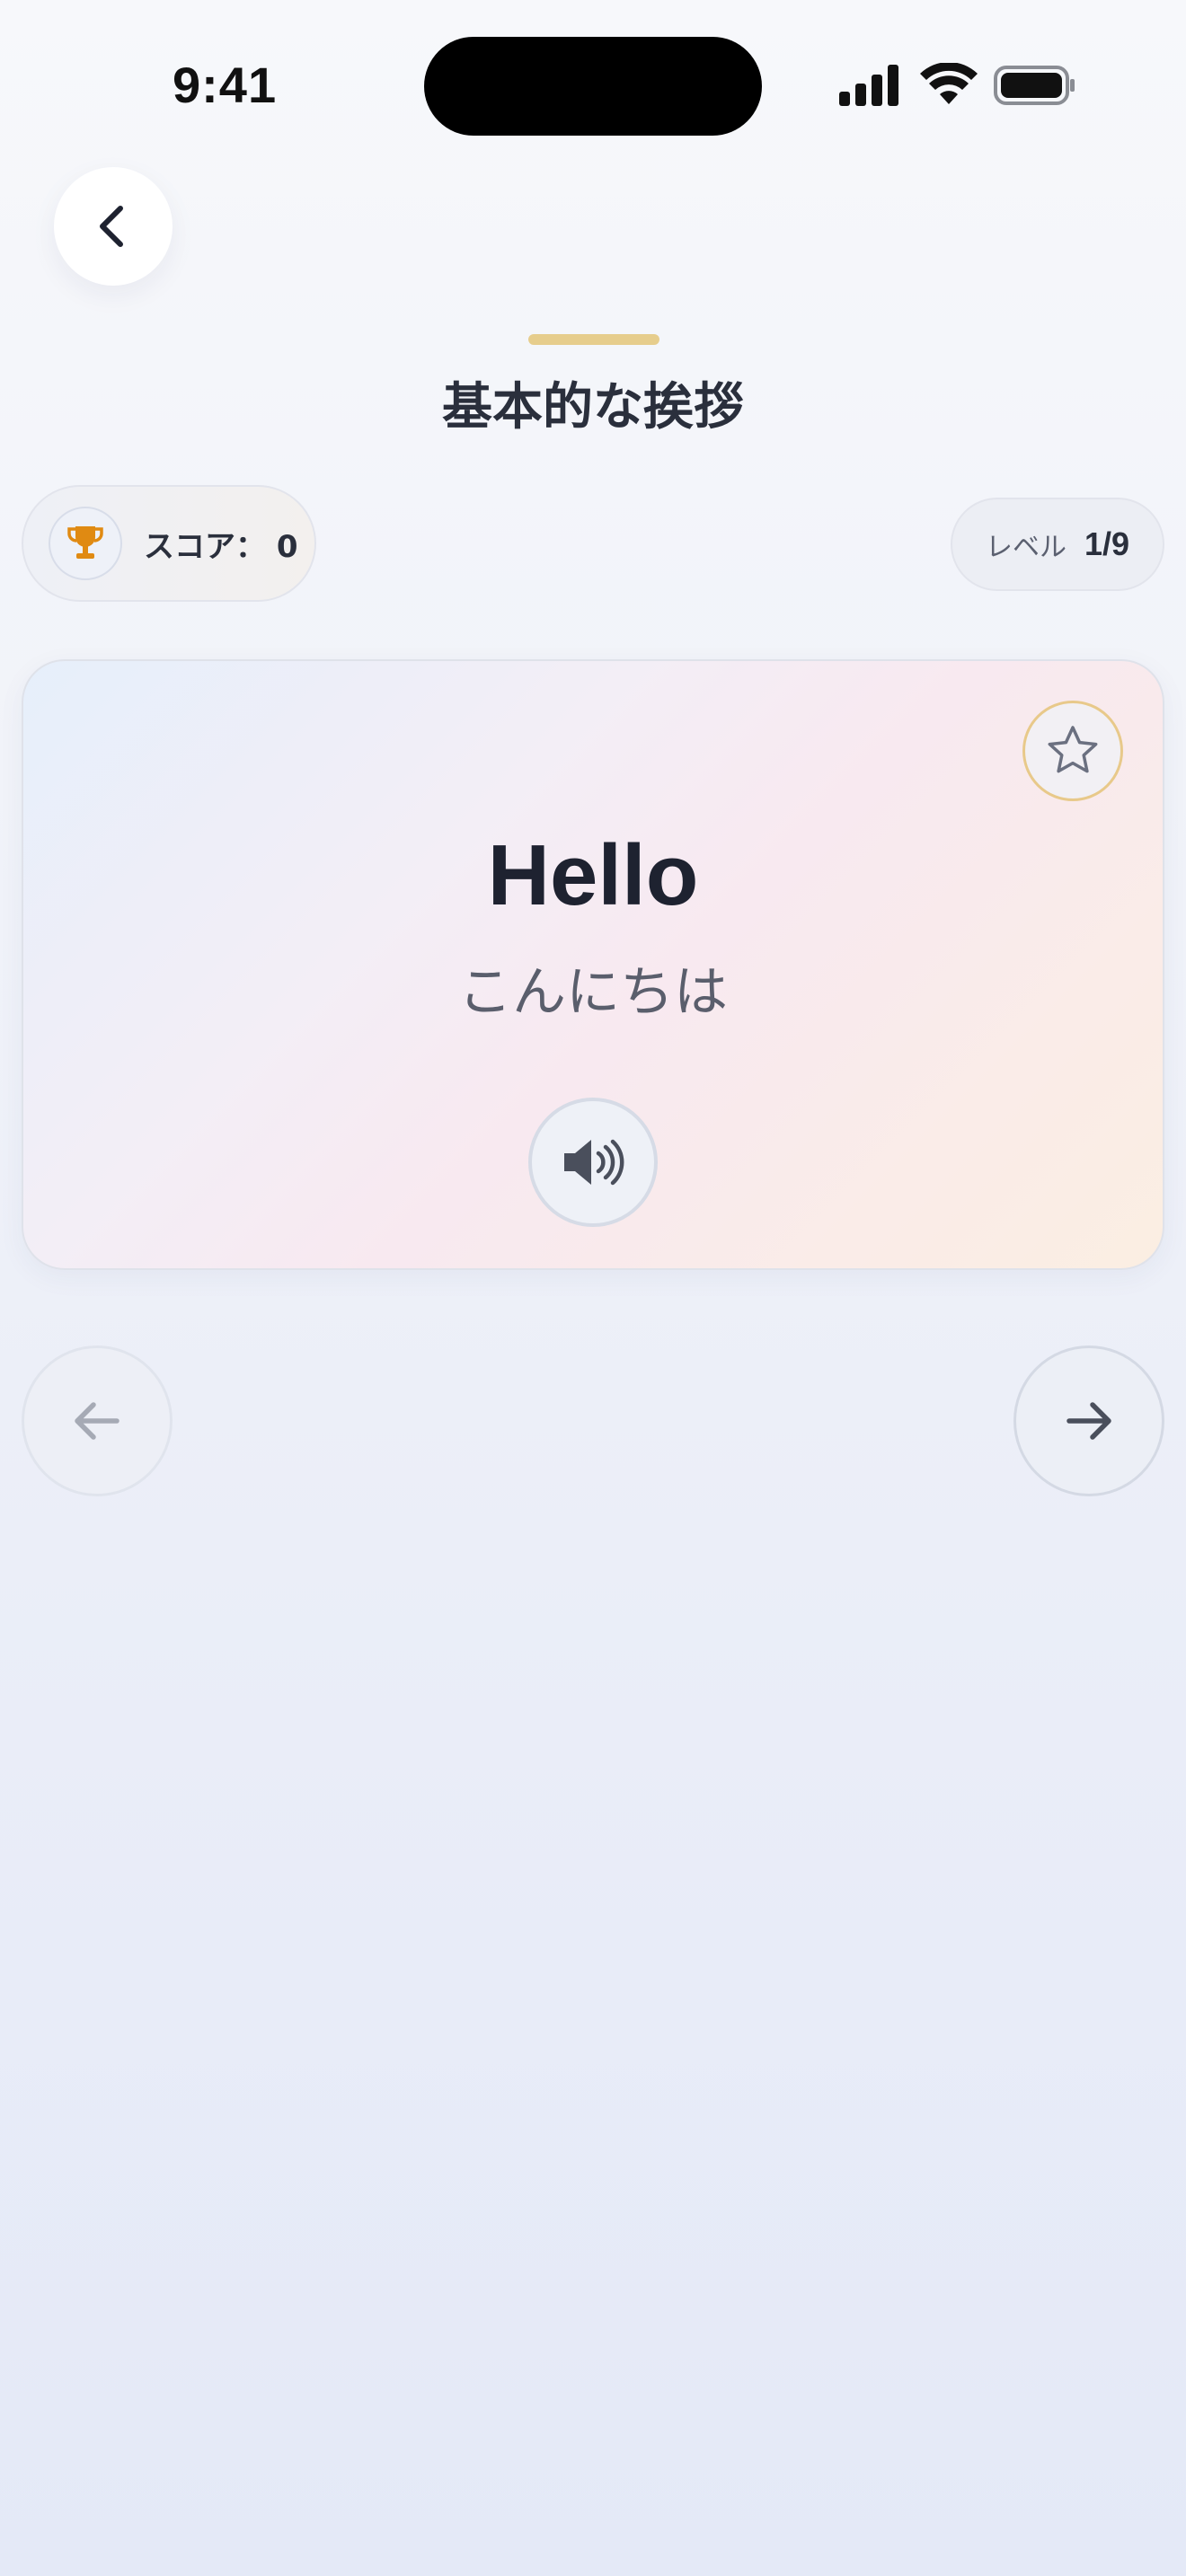 This screenshot has width=1186, height=2576. Describe the element at coordinates (593, 407) in the screenshot. I see `page-title: 基本的な挨拶` at that location.